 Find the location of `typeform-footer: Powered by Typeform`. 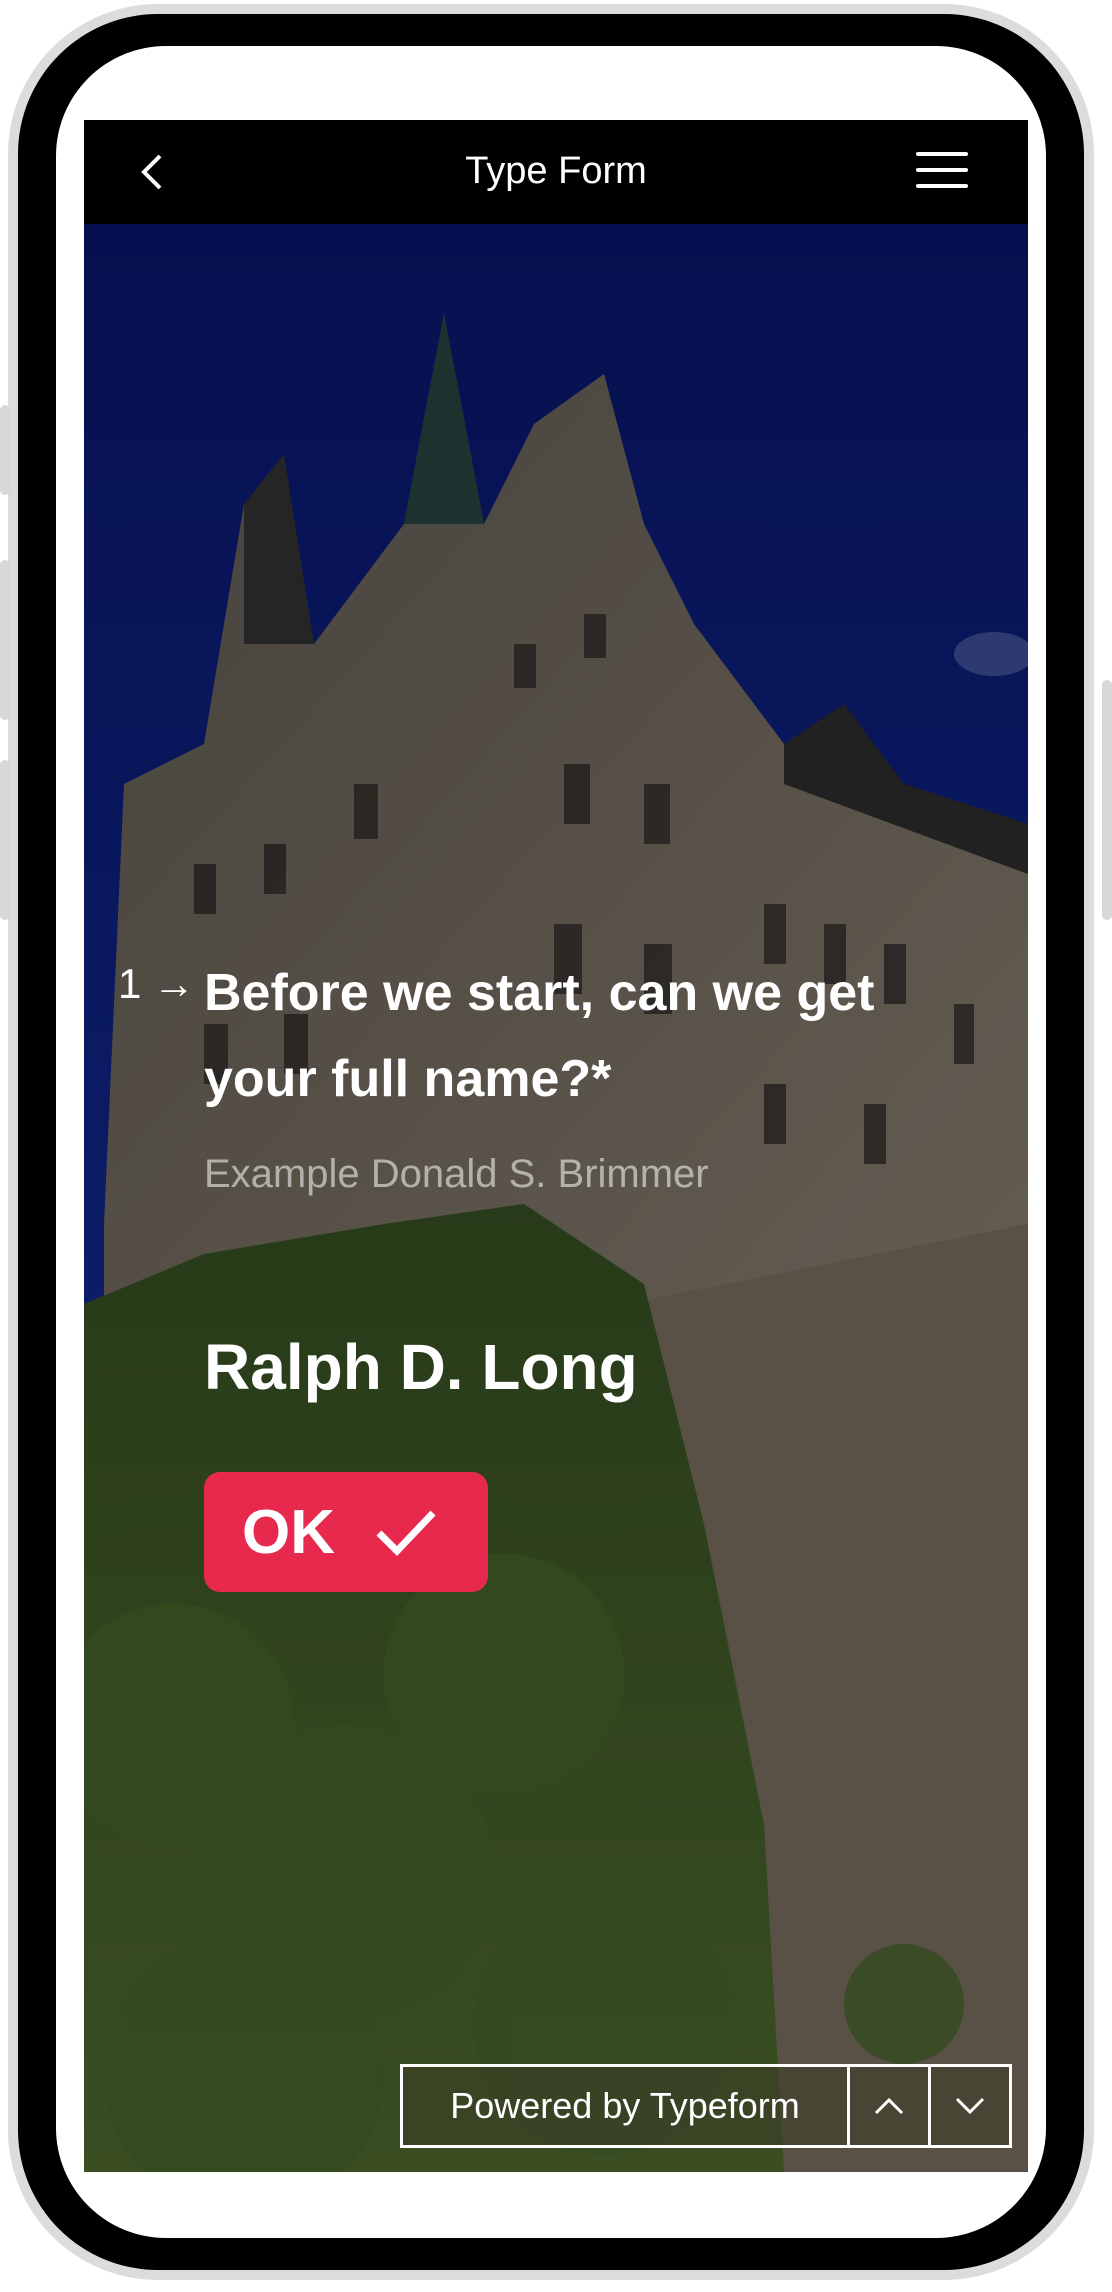

typeform-footer: Powered by Typeform is located at coordinates (706, 2106).